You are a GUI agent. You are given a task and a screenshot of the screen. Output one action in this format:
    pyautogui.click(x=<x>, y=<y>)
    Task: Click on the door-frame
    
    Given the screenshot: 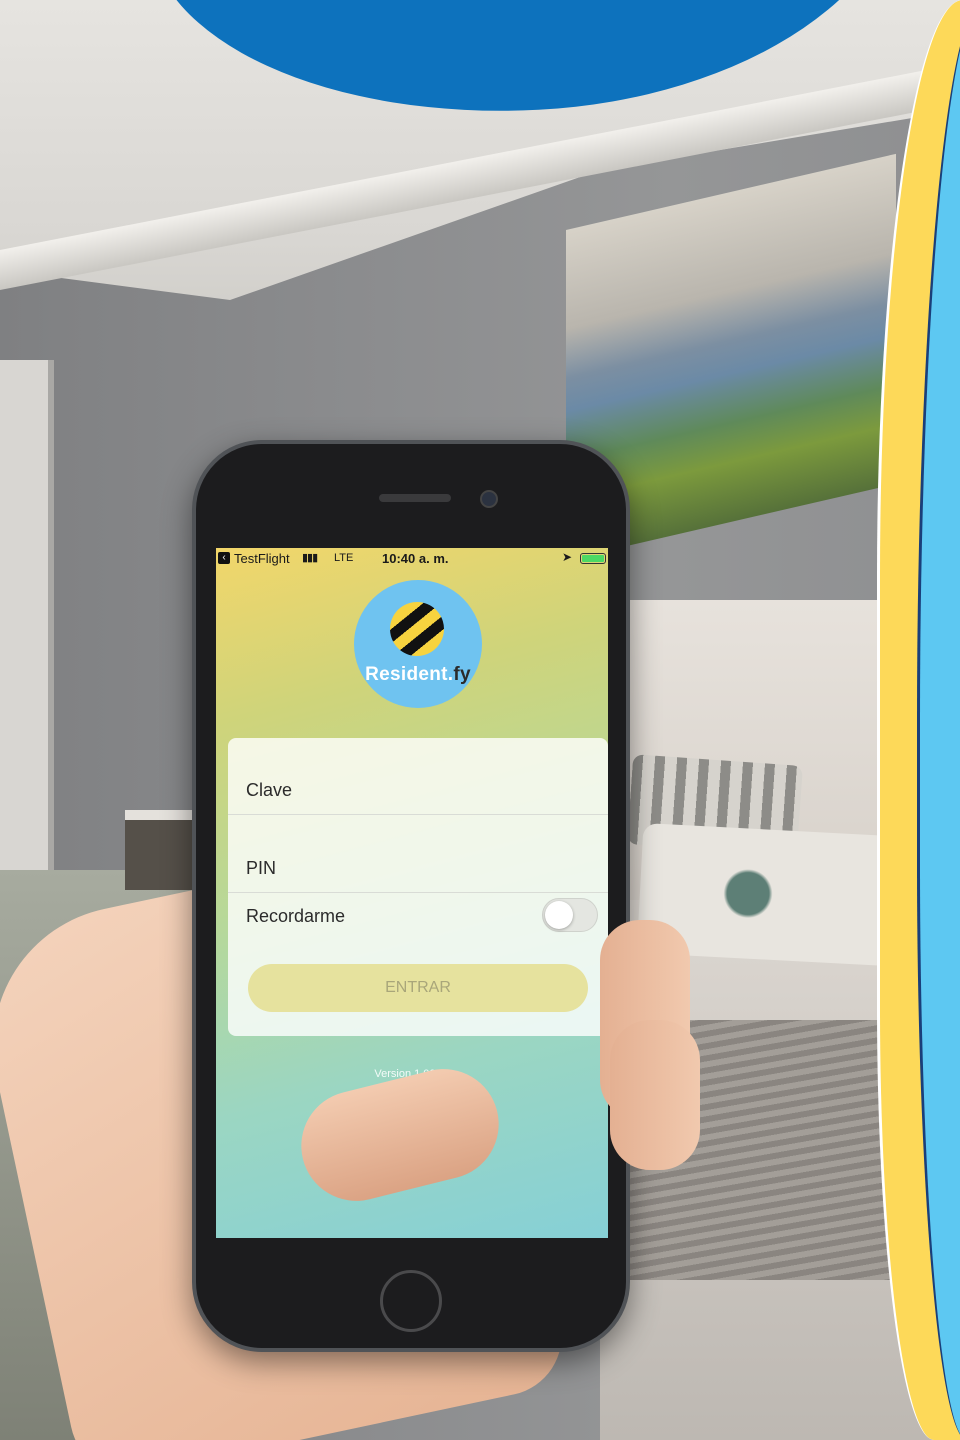 What is the action you would take?
    pyautogui.click(x=27, y=640)
    